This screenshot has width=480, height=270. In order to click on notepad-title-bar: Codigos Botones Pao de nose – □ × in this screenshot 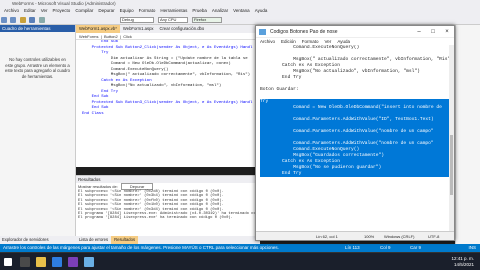, I will do `click(355, 32)`.